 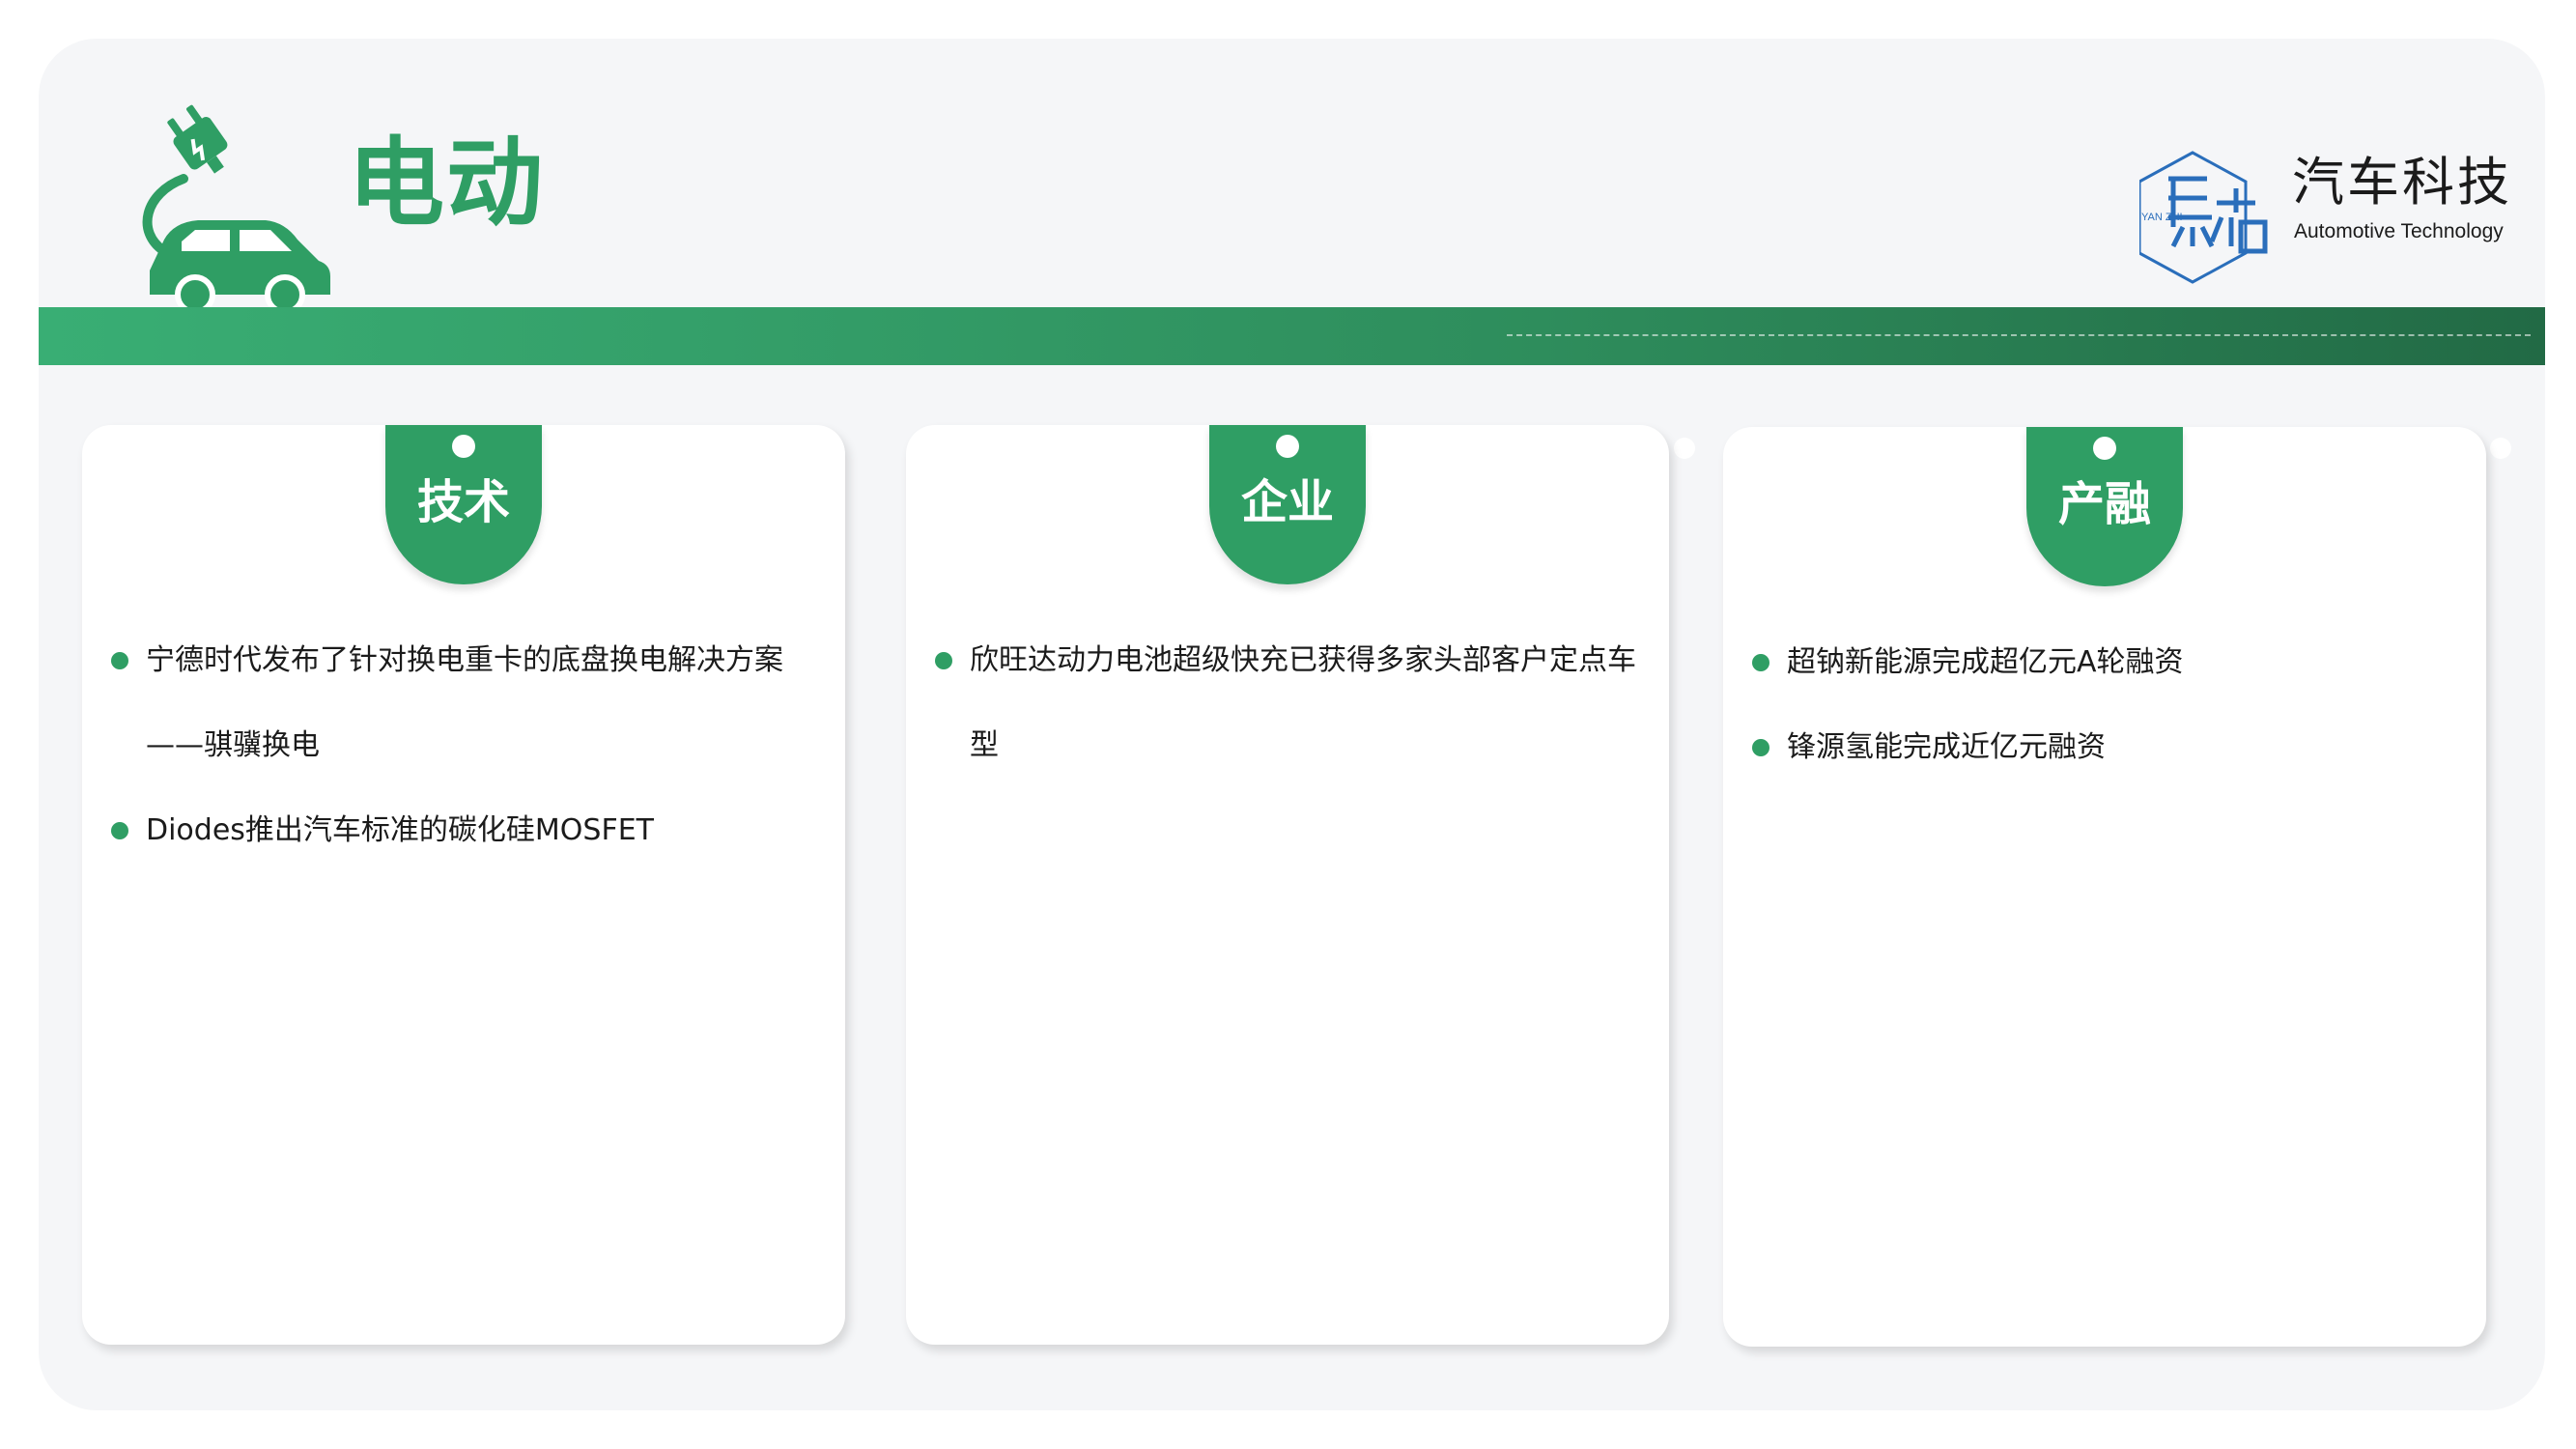 I want to click on tab-tech: 技术, so click(x=463, y=505).